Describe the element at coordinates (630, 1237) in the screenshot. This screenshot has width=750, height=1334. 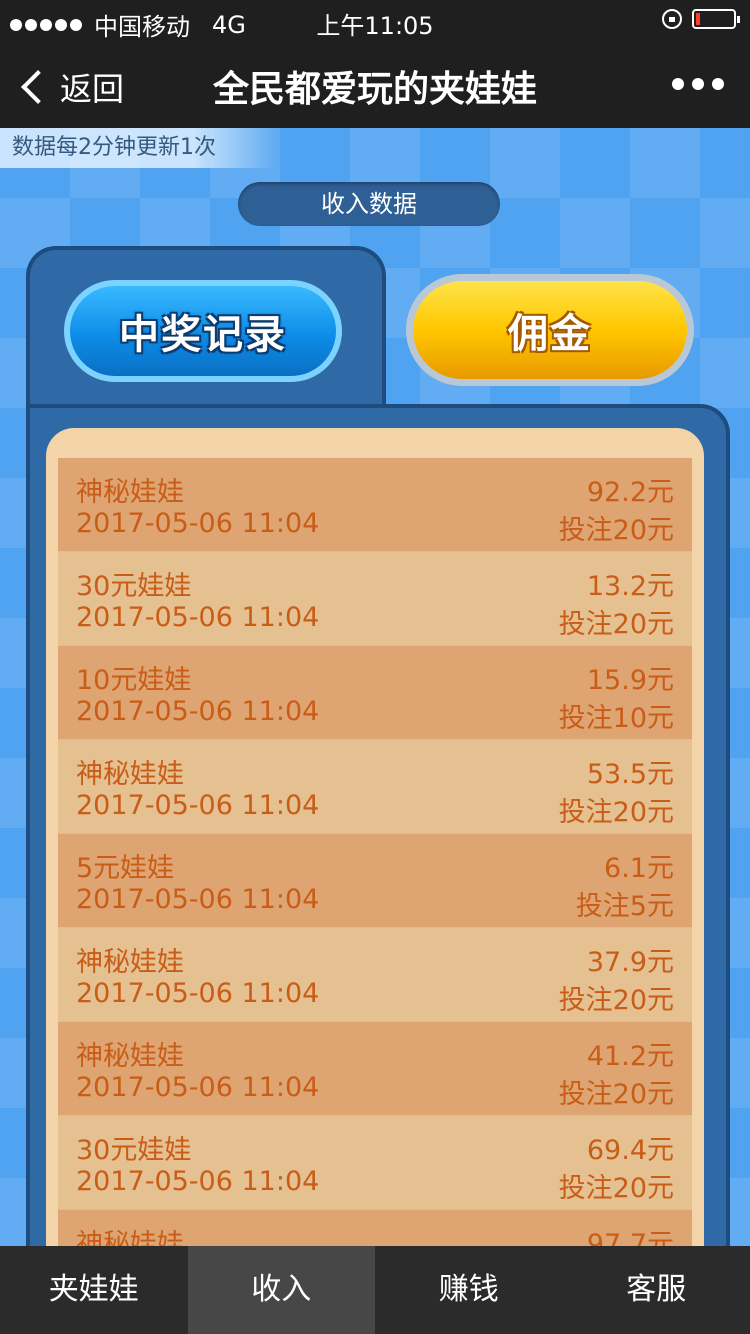
I see `record-amount: 97.7元` at that location.